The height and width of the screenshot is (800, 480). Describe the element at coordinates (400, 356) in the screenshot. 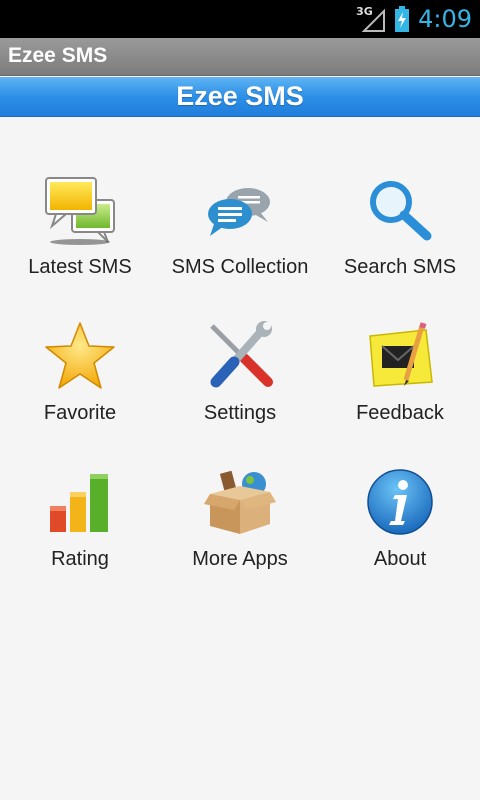

I see `envelope-note-icon` at that location.